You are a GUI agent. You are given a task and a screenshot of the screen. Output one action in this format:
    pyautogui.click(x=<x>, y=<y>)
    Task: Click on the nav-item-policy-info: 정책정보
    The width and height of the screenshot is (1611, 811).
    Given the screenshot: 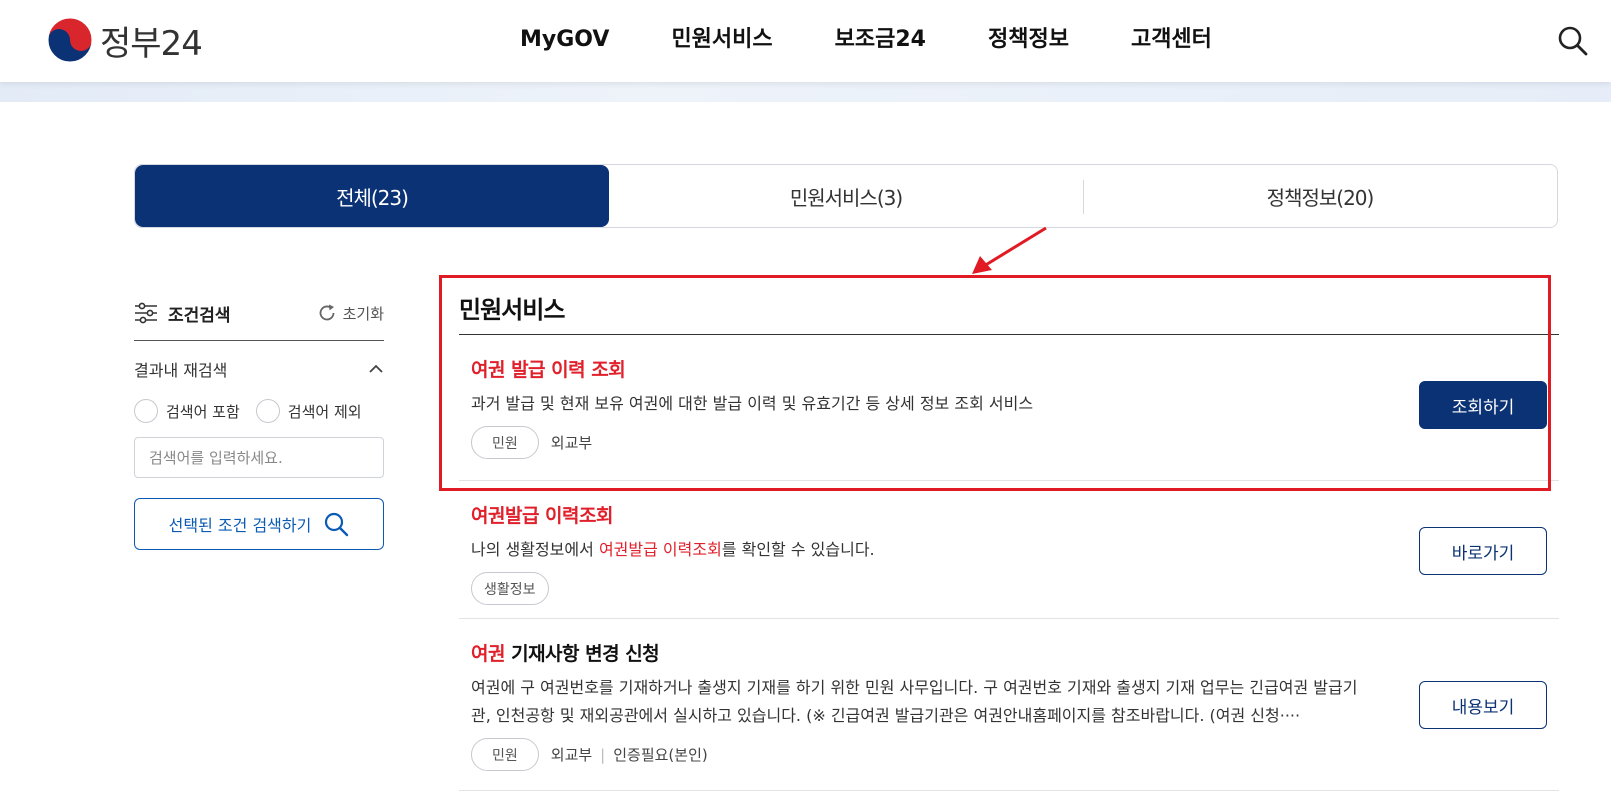 What is the action you would take?
    pyautogui.click(x=1028, y=40)
    